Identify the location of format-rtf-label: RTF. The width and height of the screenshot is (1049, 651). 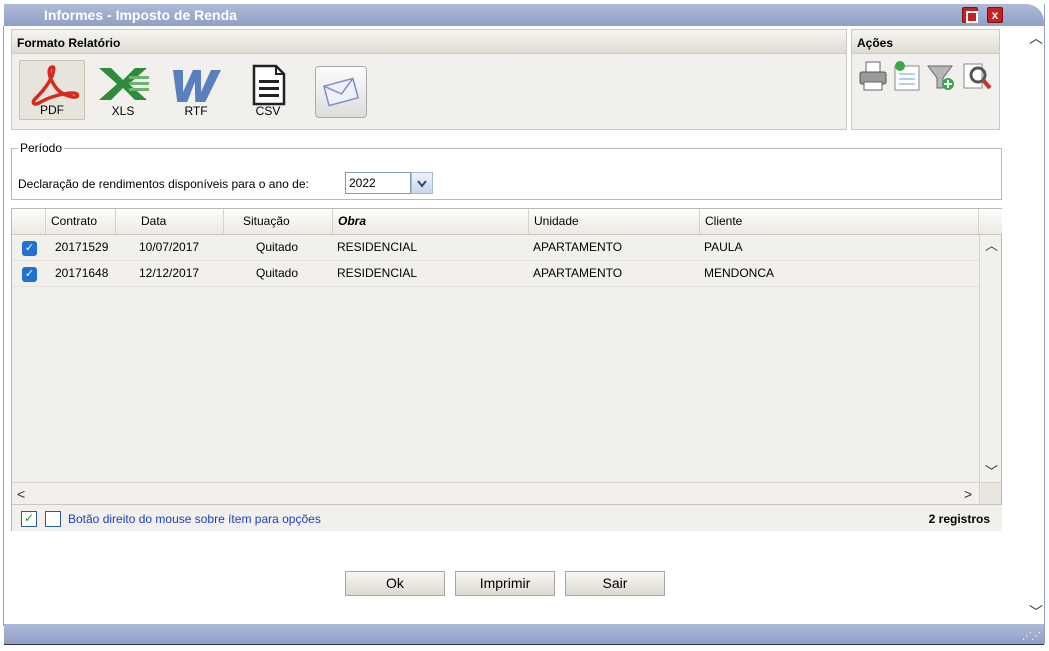
(196, 111).